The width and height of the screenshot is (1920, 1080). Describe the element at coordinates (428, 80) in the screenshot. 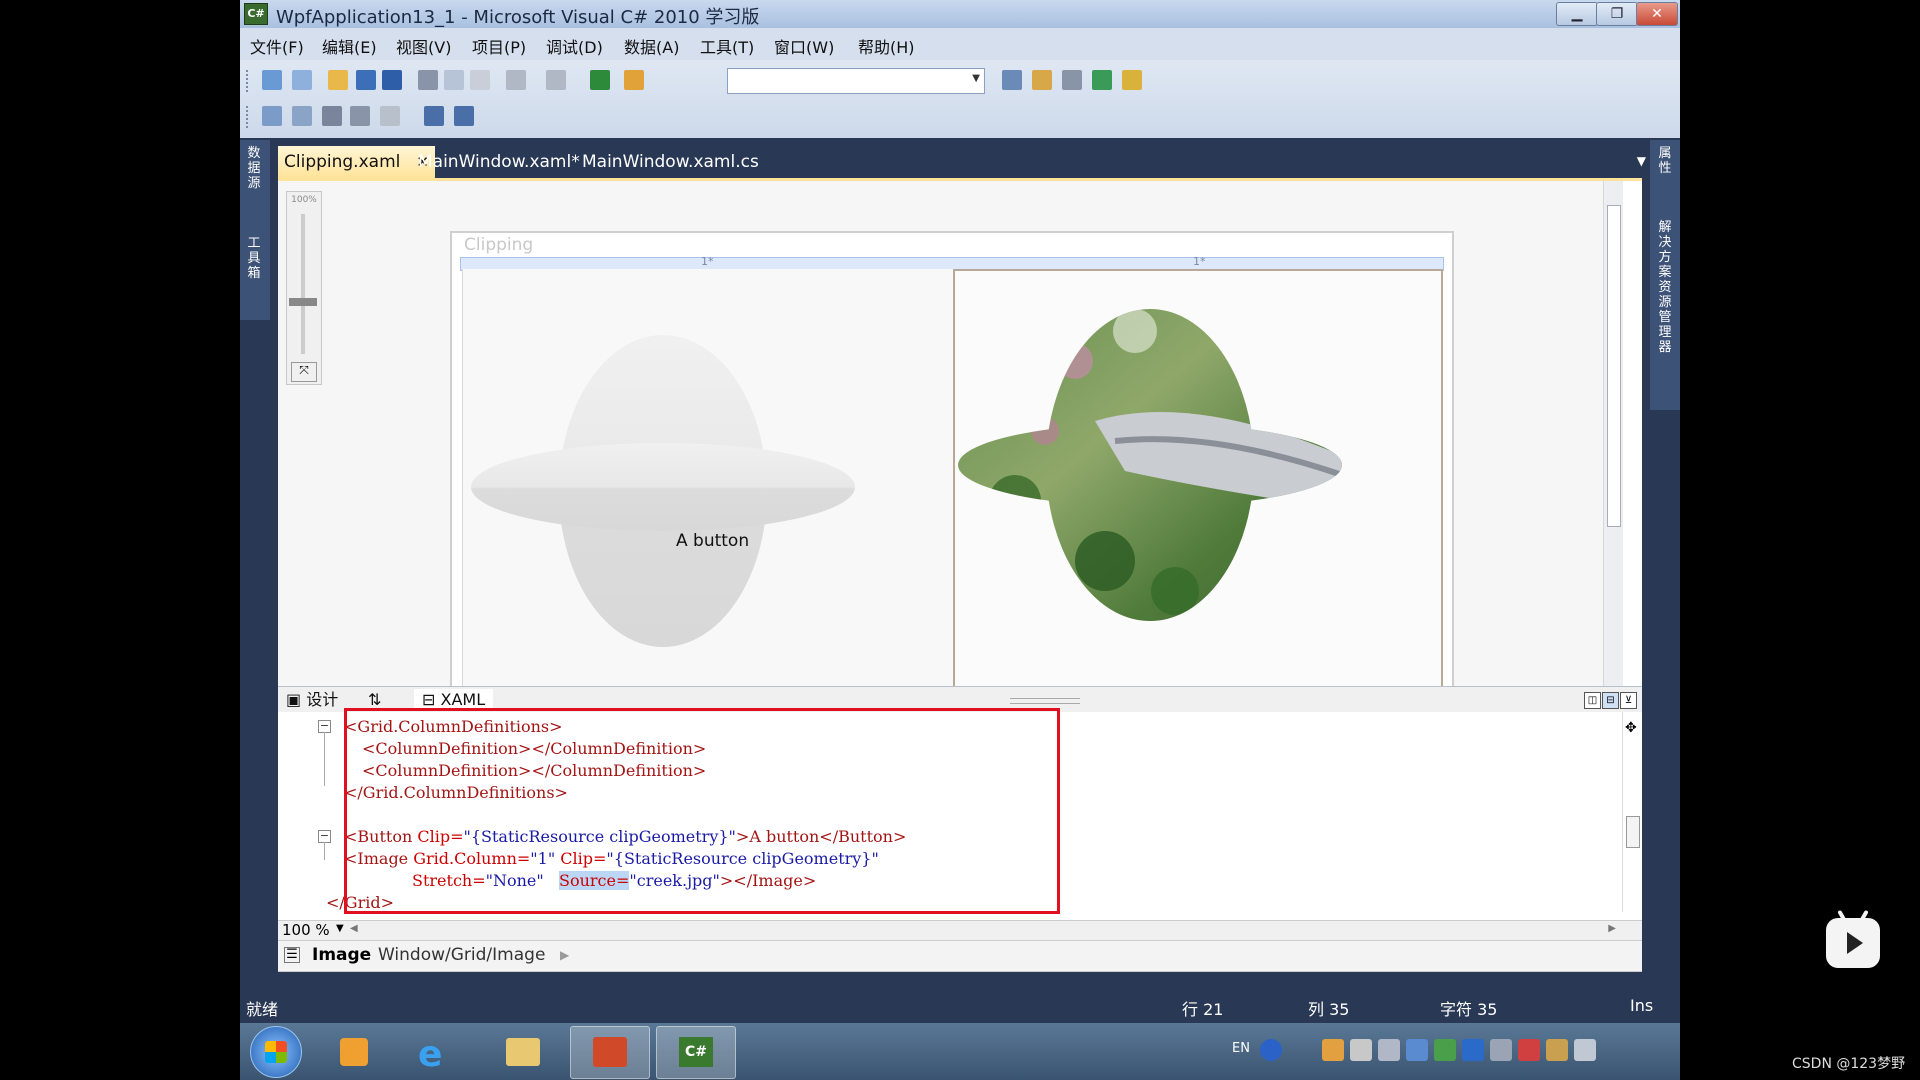

I see `cut-icon` at that location.